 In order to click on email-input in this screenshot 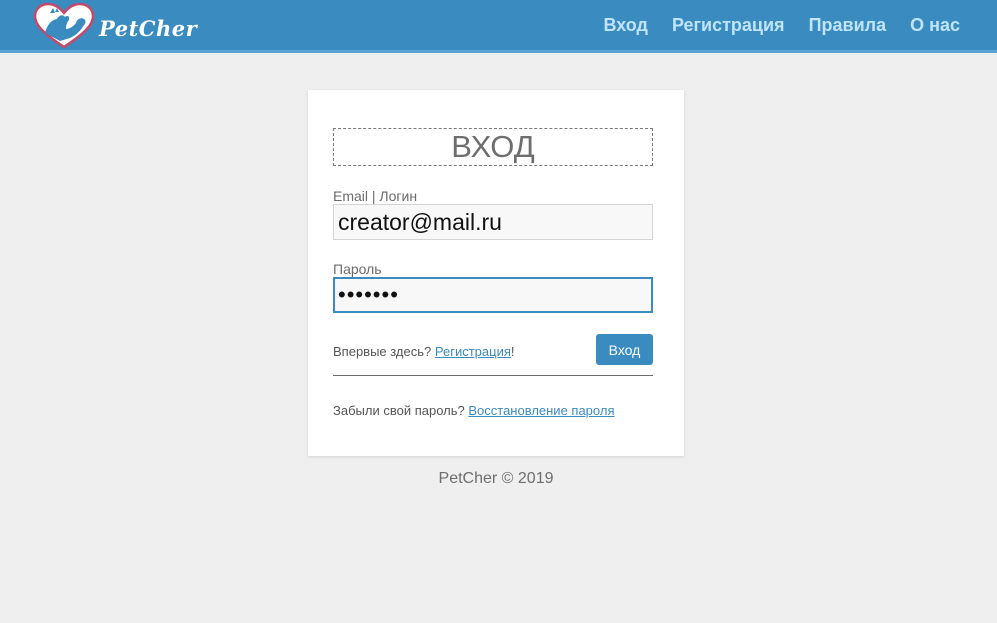, I will do `click(493, 222)`.